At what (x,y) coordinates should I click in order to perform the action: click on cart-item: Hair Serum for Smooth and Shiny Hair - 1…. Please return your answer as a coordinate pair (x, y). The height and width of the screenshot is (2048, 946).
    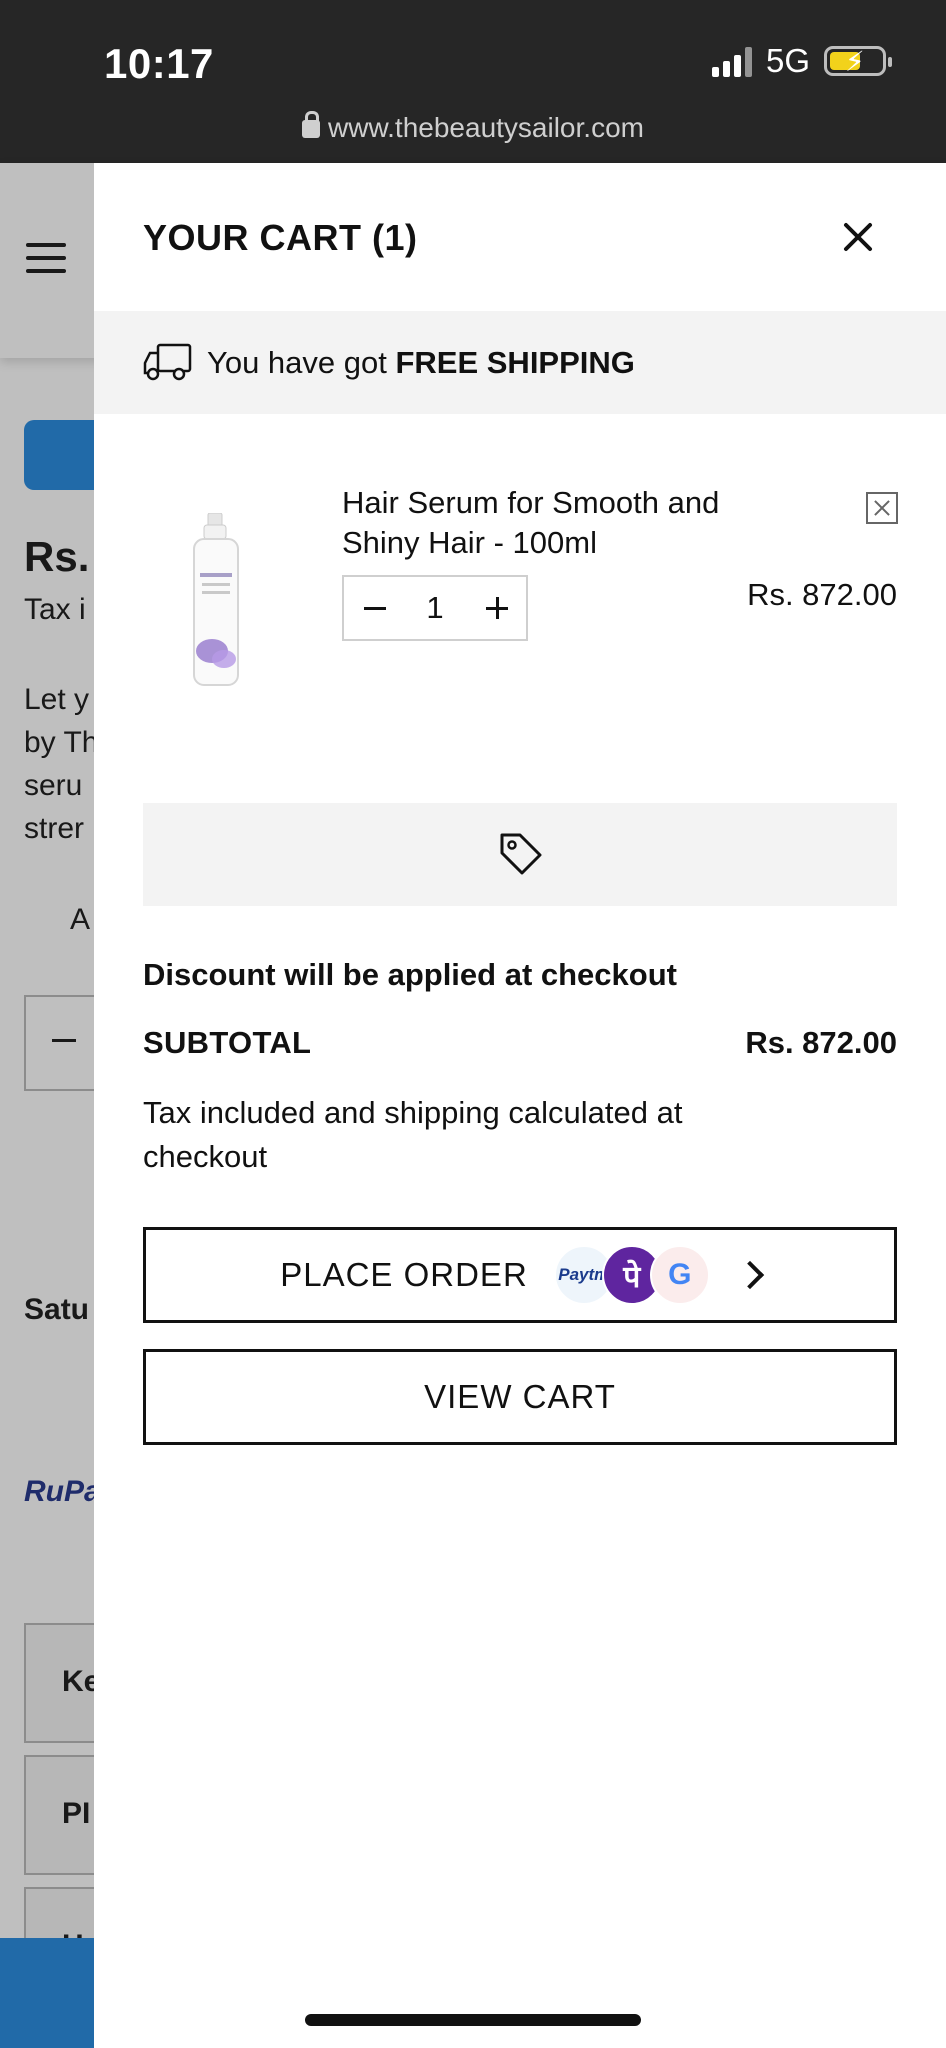
    Looking at the image, I should click on (520, 593).